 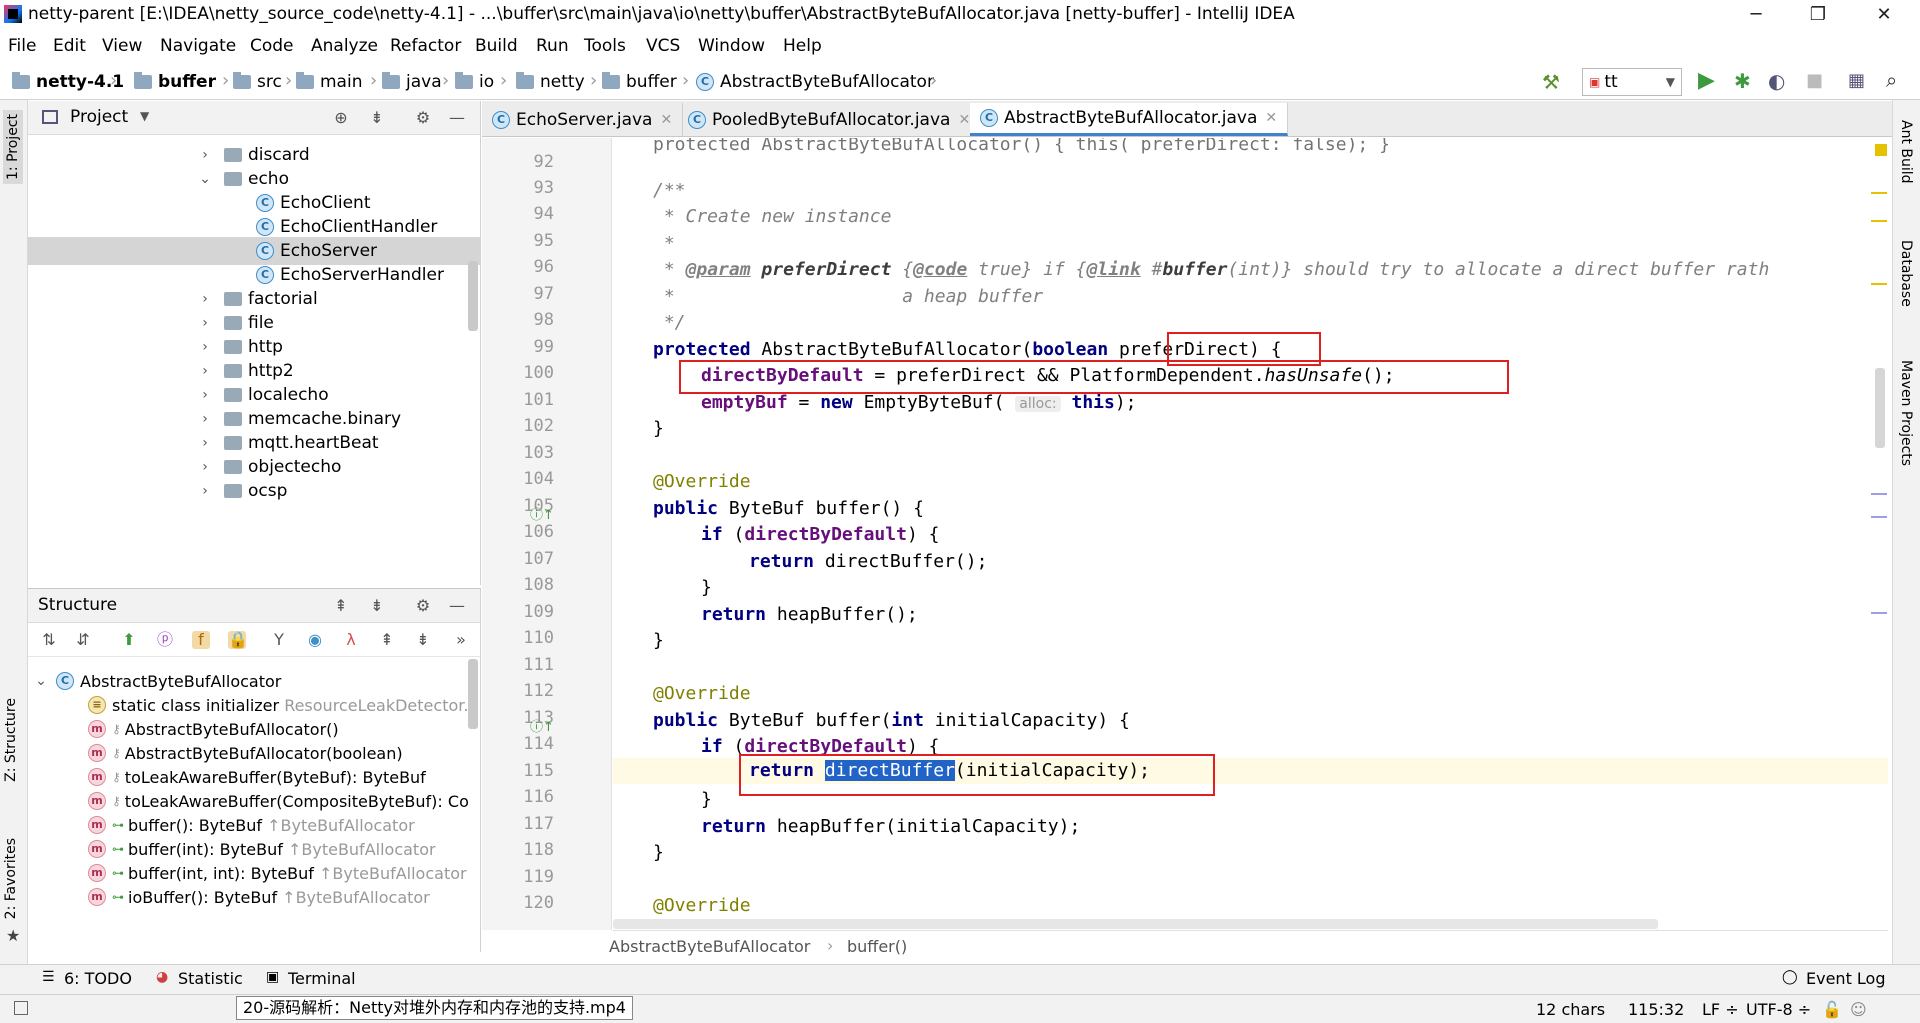 What do you see at coordinates (322, 978) in the screenshot?
I see `terminal-tool-button: Terminal` at bounding box center [322, 978].